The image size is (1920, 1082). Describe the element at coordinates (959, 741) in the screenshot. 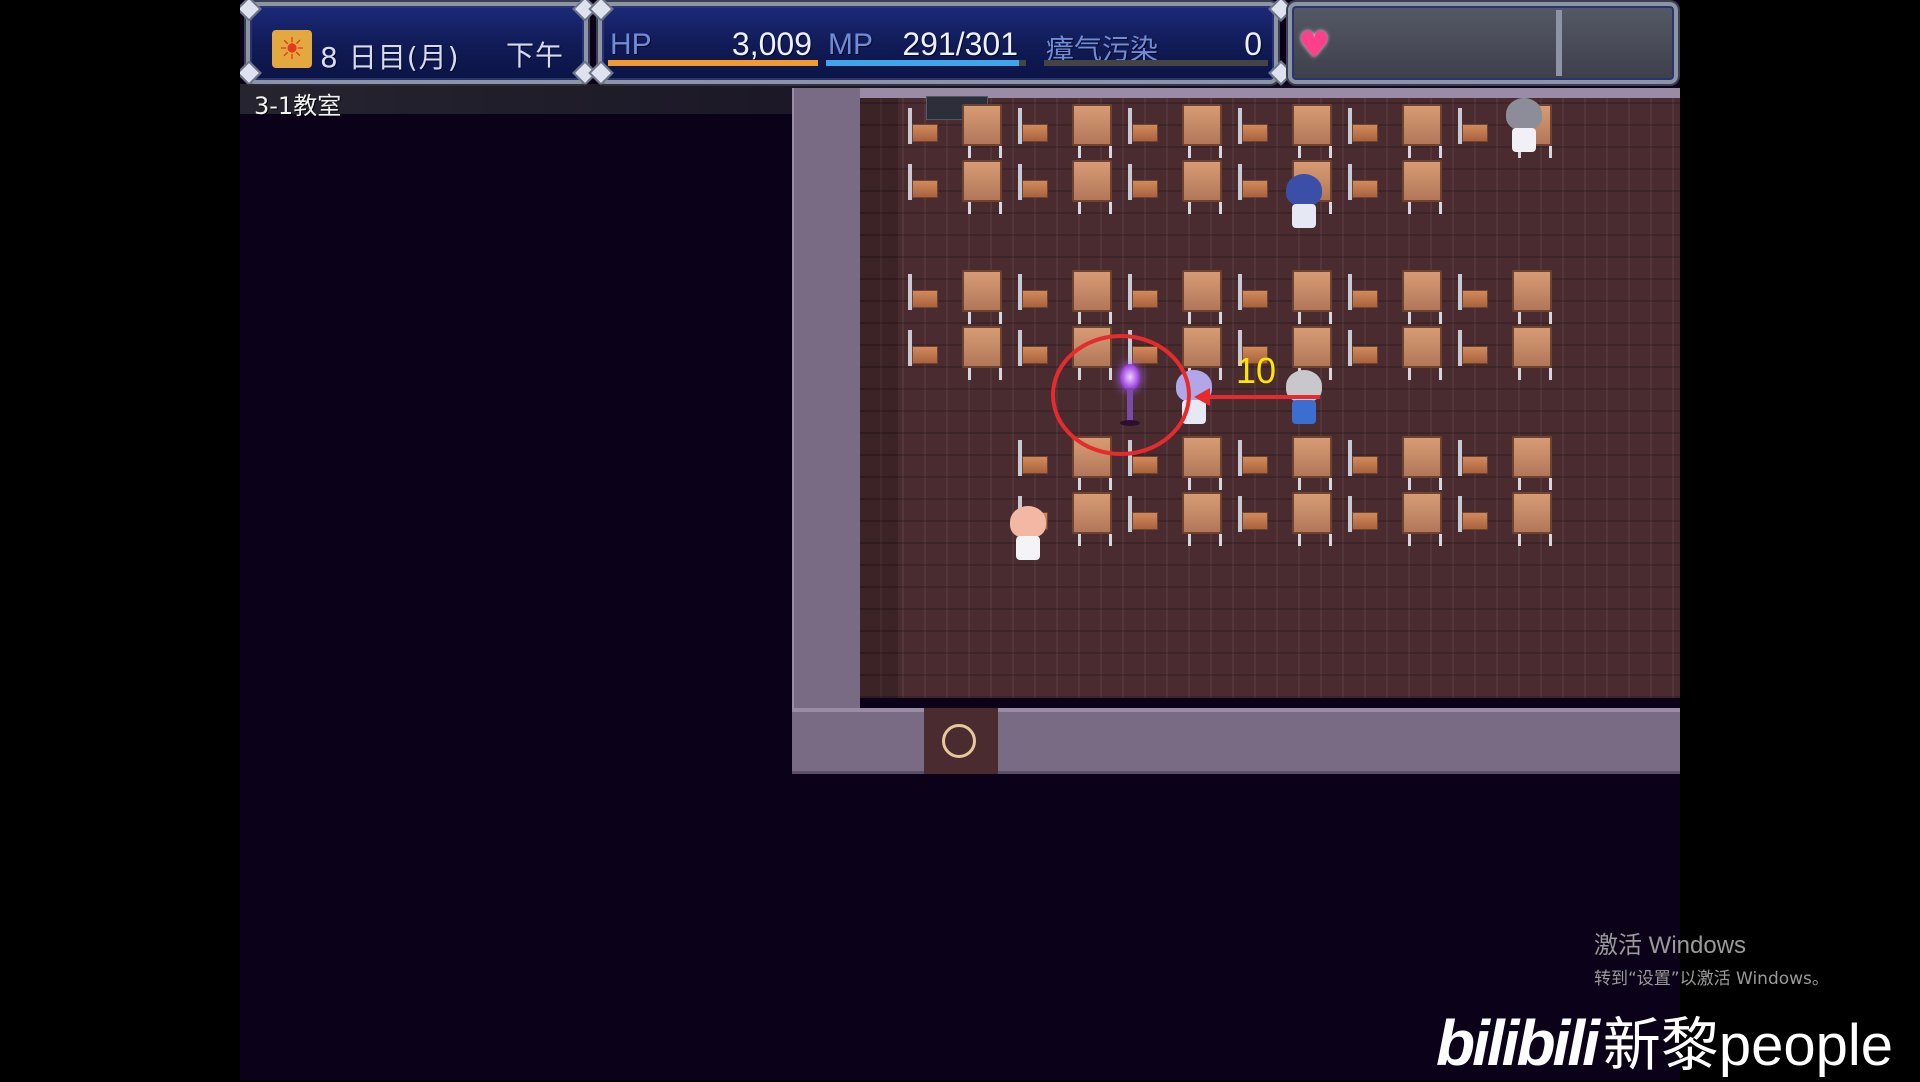

I see `exit-marker-icon` at that location.